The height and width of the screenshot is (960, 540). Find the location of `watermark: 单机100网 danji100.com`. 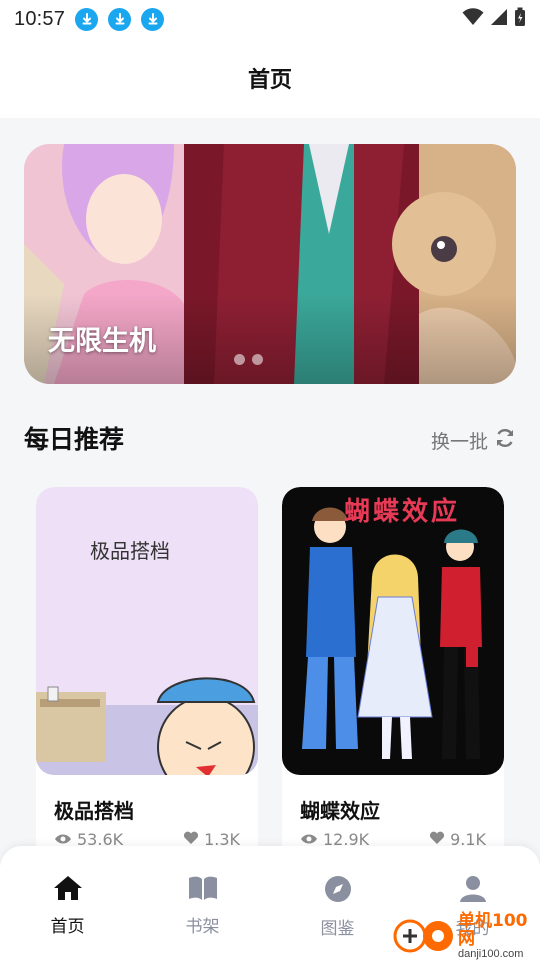

watermark: 单机100网 danji100.com is located at coordinates (466, 935).